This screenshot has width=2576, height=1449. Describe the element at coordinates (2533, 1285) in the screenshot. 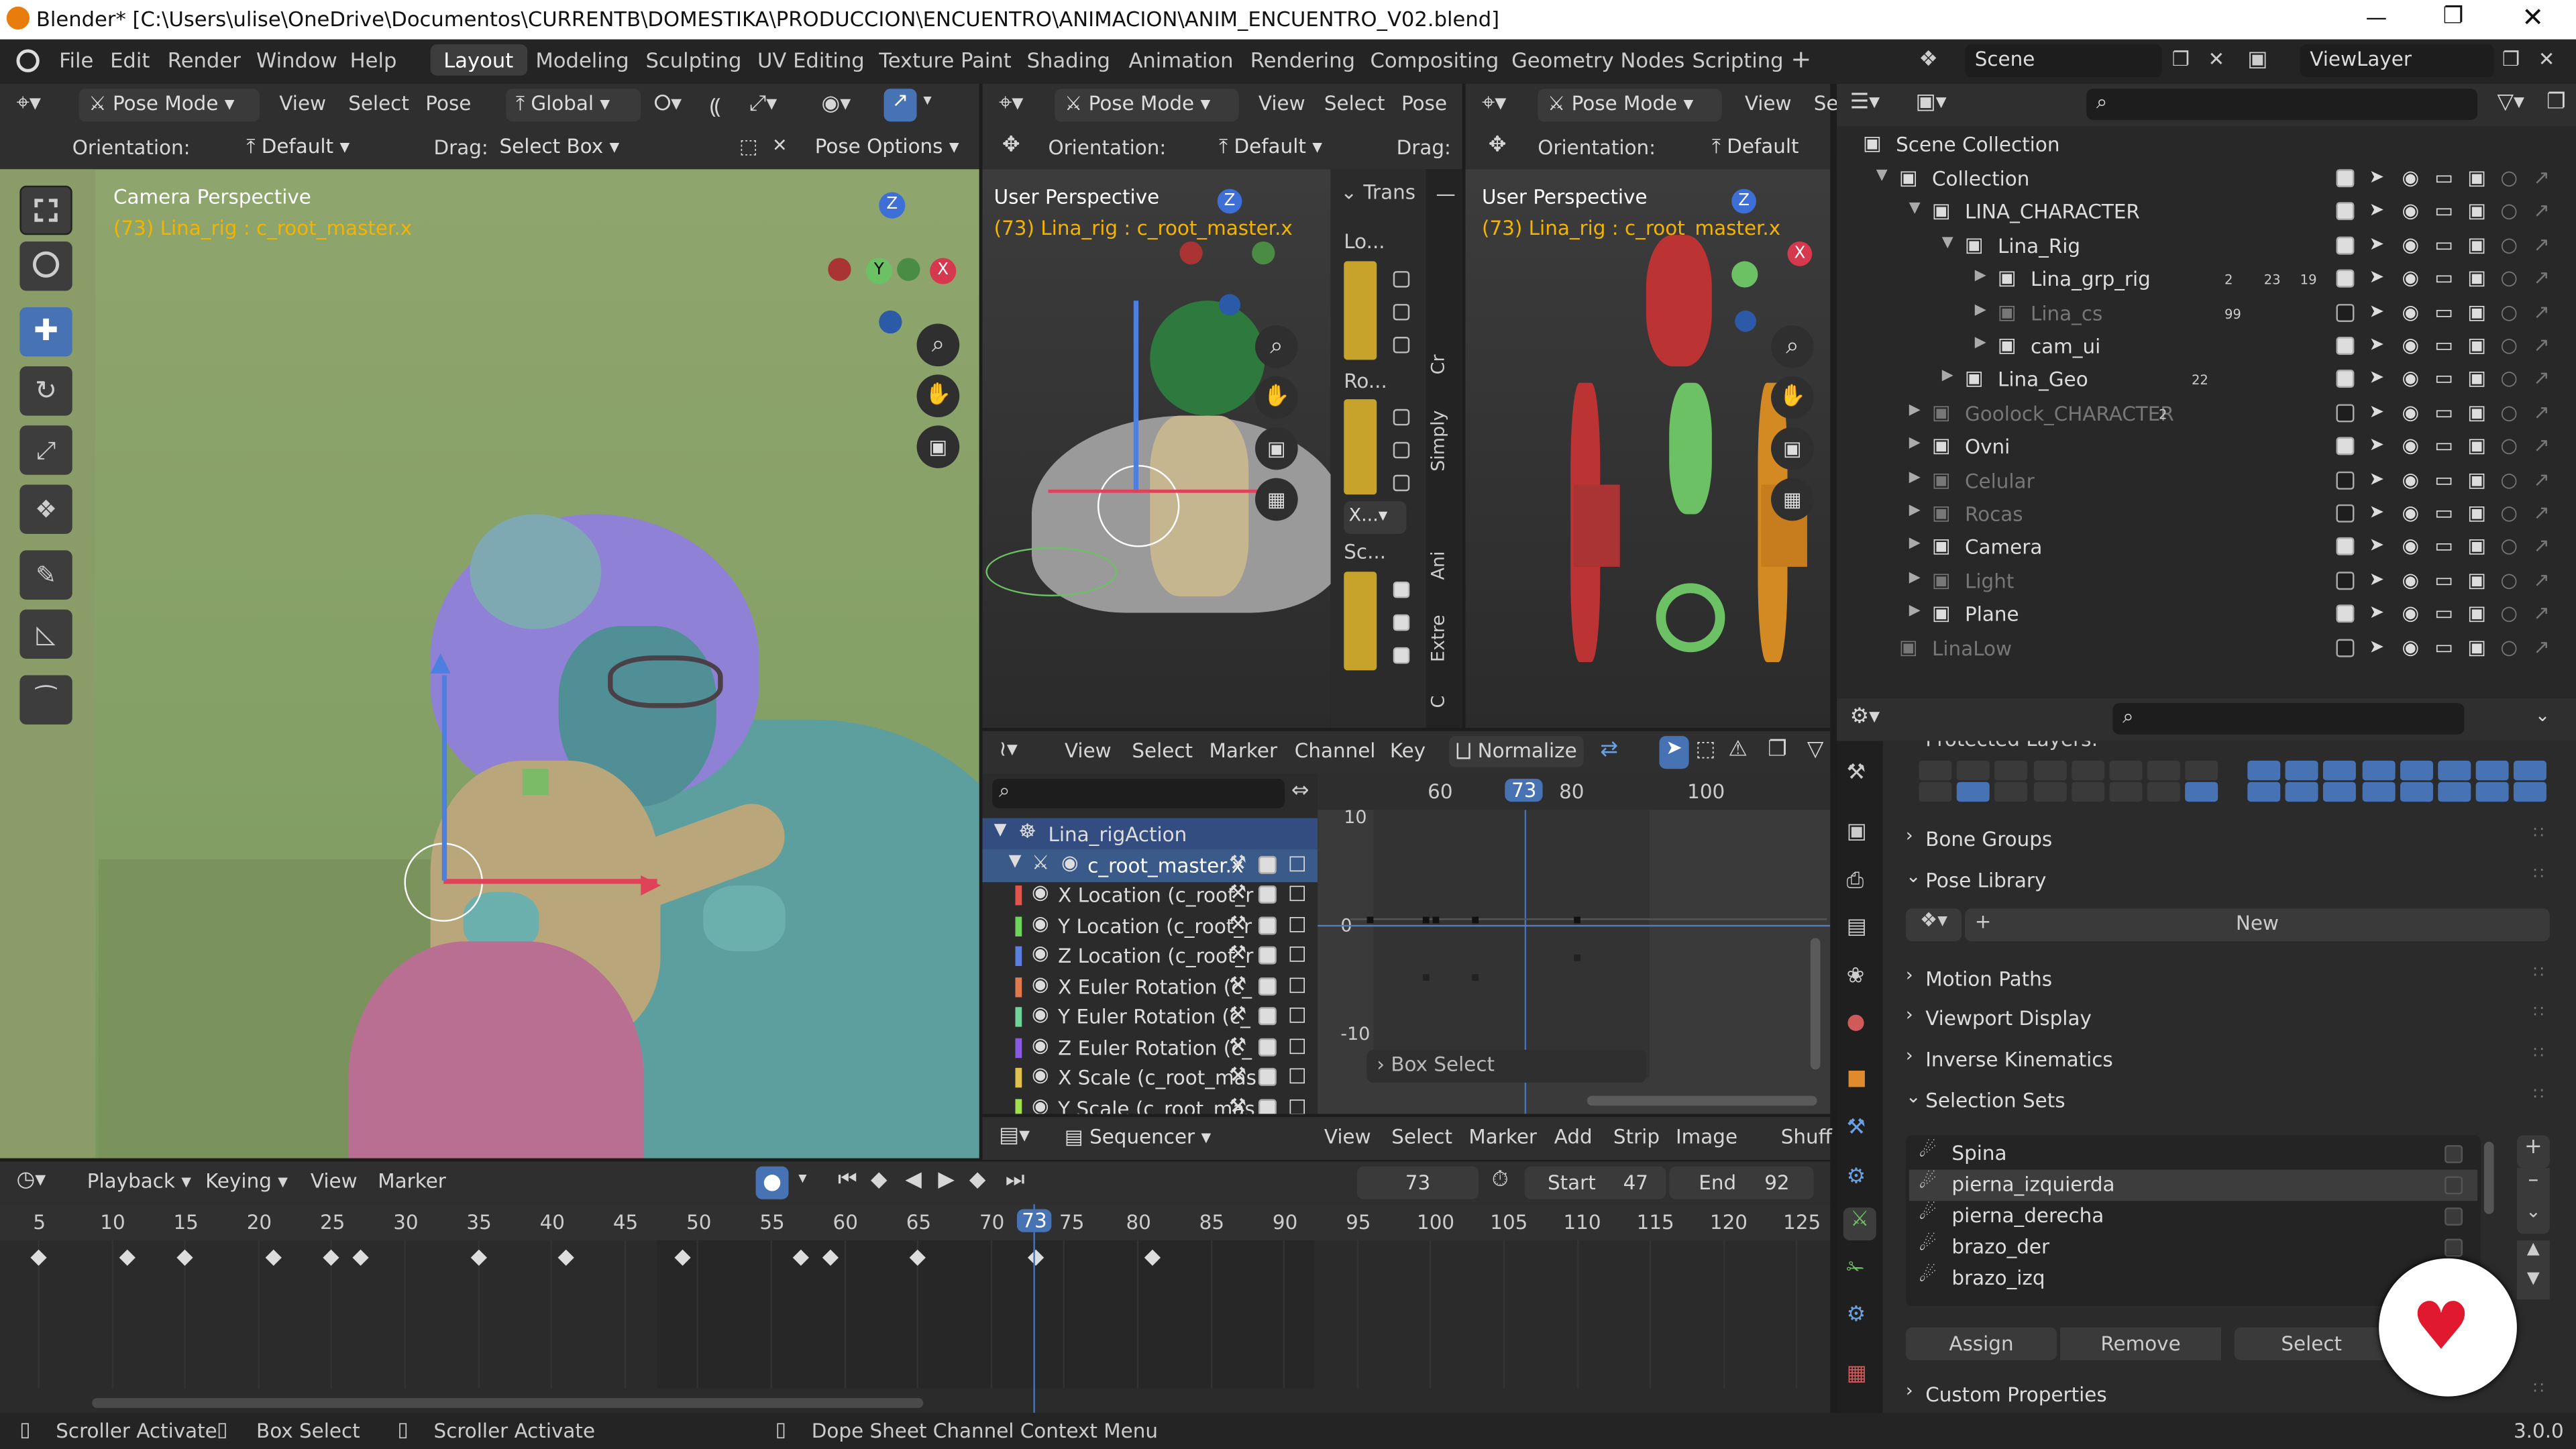

I see `move-down-icon: ▼` at that location.